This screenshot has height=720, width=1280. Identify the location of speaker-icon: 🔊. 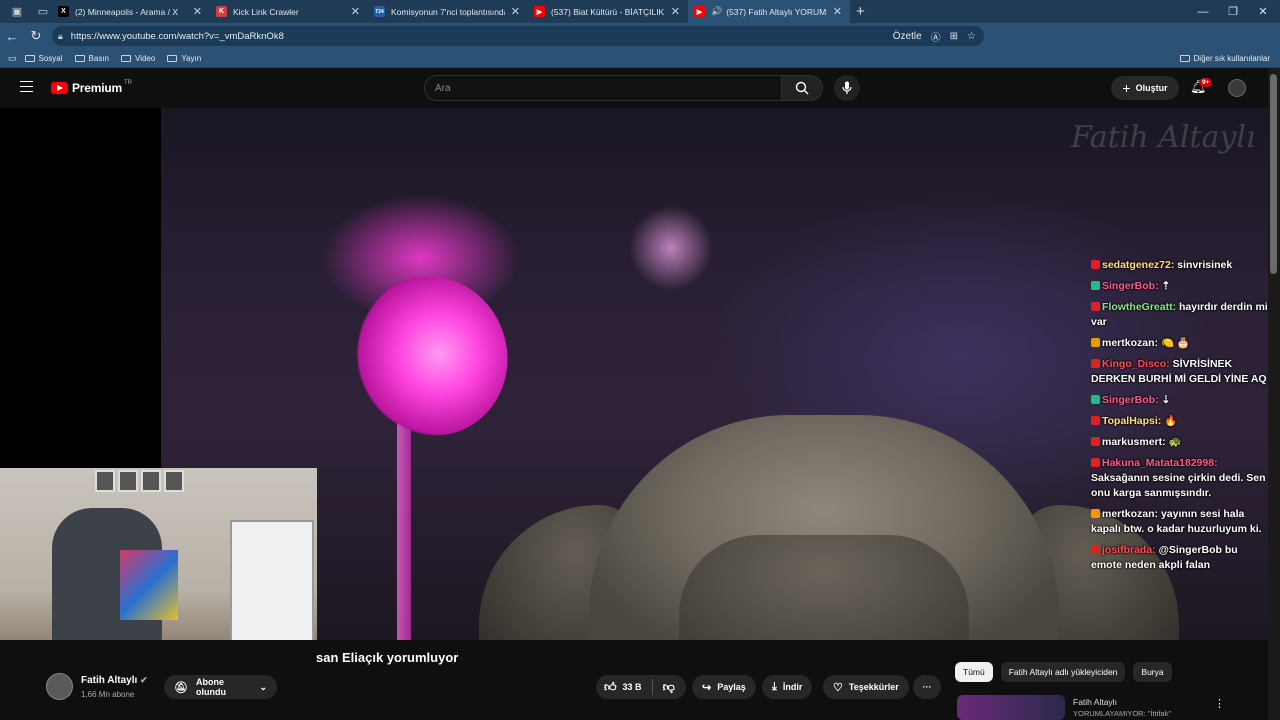
(716, 11).